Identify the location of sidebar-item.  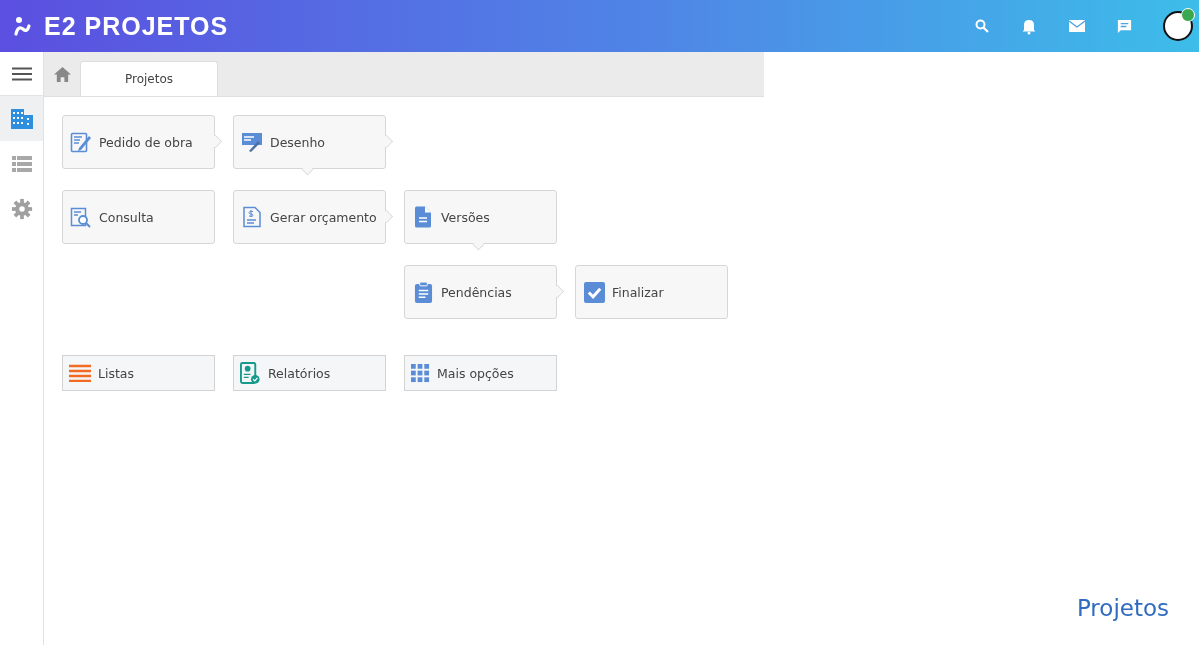
(21, 118).